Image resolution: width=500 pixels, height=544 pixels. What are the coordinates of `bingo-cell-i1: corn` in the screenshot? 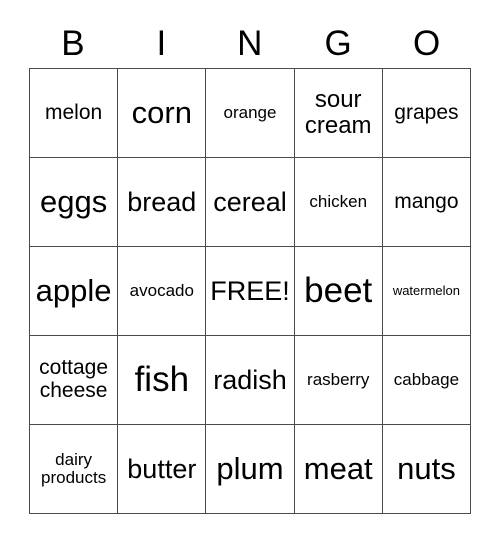 It's located at (162, 113).